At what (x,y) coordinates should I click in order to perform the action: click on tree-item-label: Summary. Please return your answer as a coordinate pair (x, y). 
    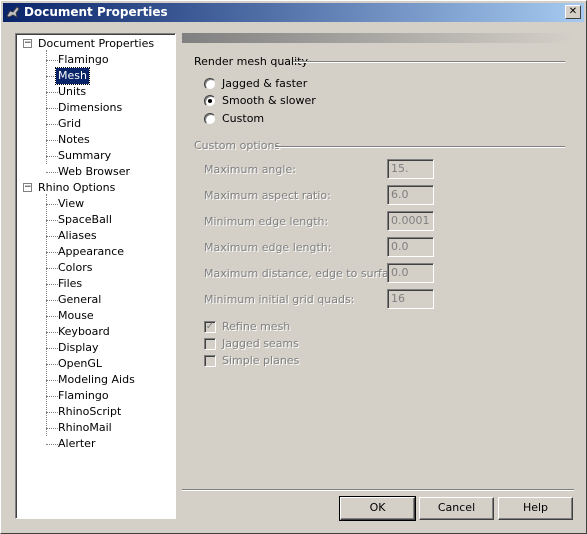
    Looking at the image, I should click on (85, 155).